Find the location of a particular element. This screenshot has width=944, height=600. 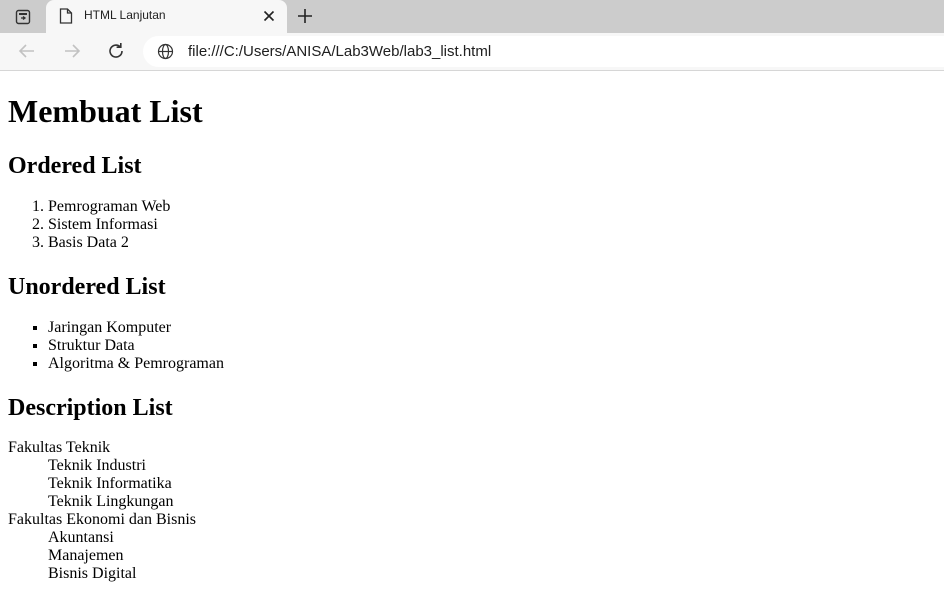

tab-strip: HTML Lanjutan is located at coordinates (472, 16).